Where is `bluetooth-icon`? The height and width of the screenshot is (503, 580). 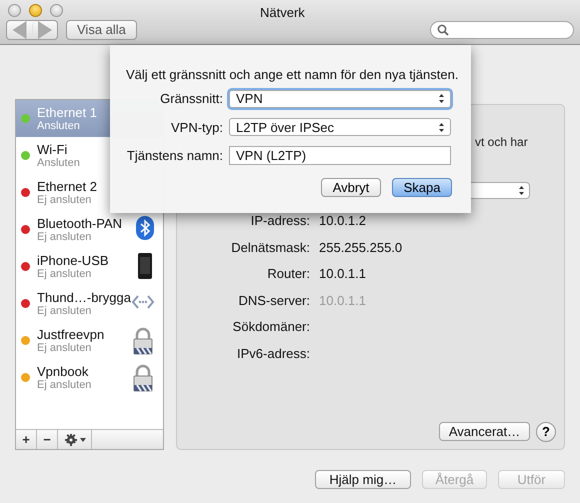
bluetooth-icon is located at coordinates (145, 228).